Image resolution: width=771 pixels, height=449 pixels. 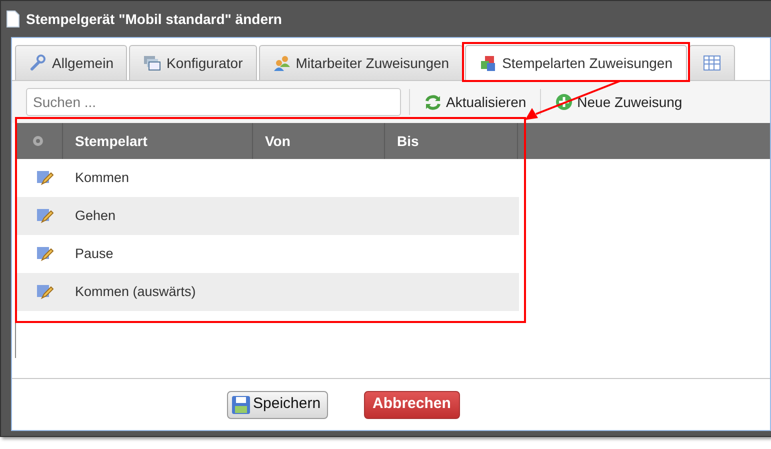 What do you see at coordinates (451, 141) in the screenshot?
I see `column-header: Bis` at bounding box center [451, 141].